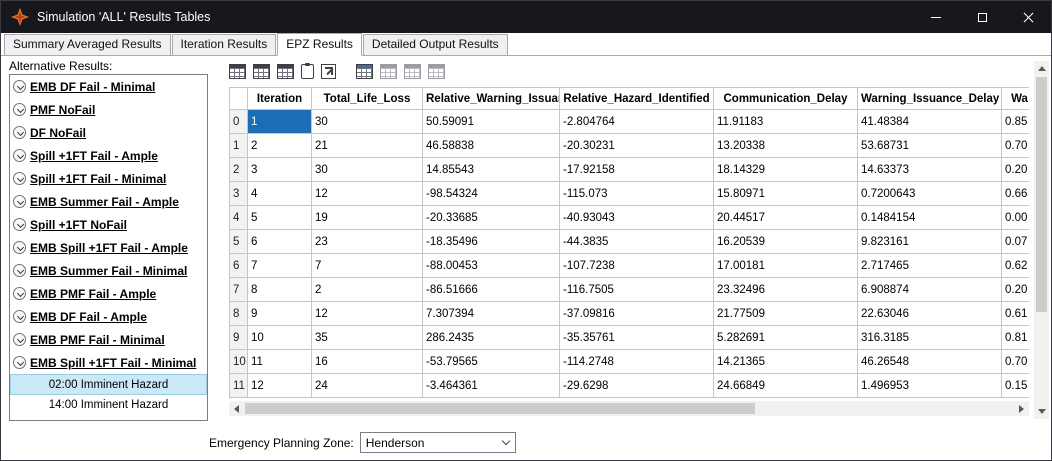 The height and width of the screenshot is (461, 1052). Describe the element at coordinates (238, 337) in the screenshot. I see `row-index: 9` at that location.